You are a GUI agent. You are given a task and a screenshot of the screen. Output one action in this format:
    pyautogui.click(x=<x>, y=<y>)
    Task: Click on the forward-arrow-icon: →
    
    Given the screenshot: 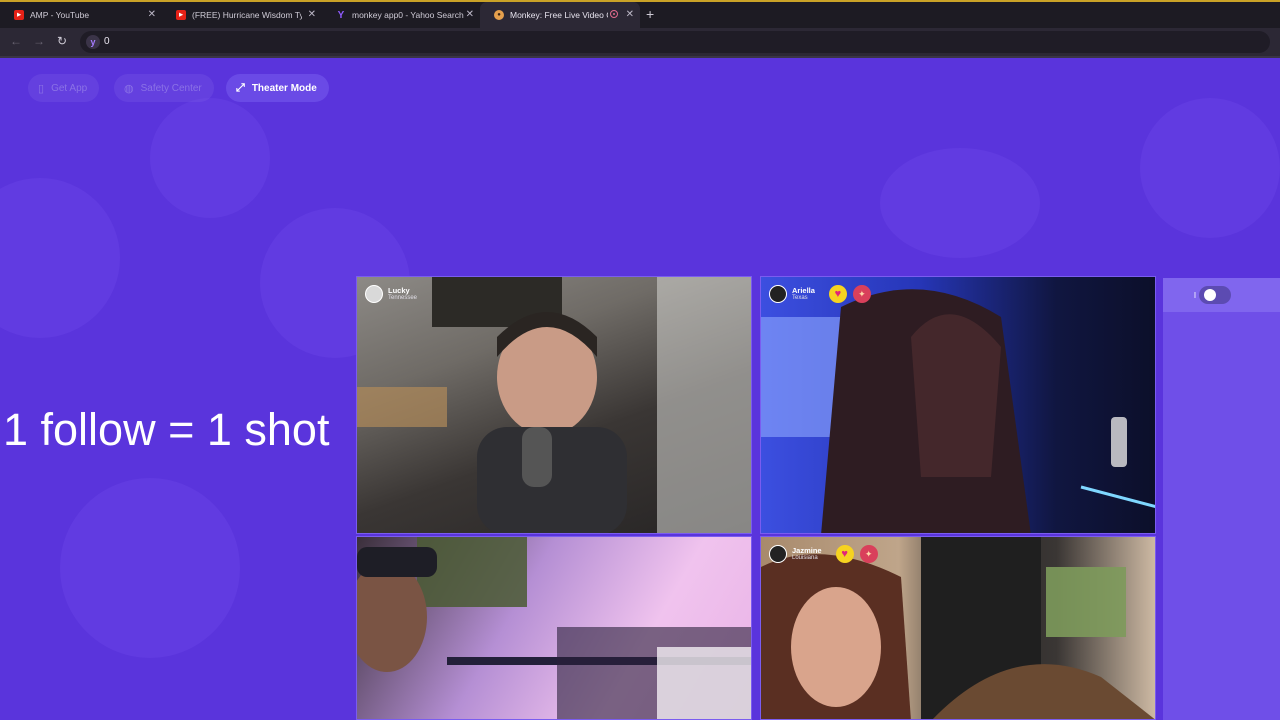 What is the action you would take?
    pyautogui.click(x=39, y=41)
    